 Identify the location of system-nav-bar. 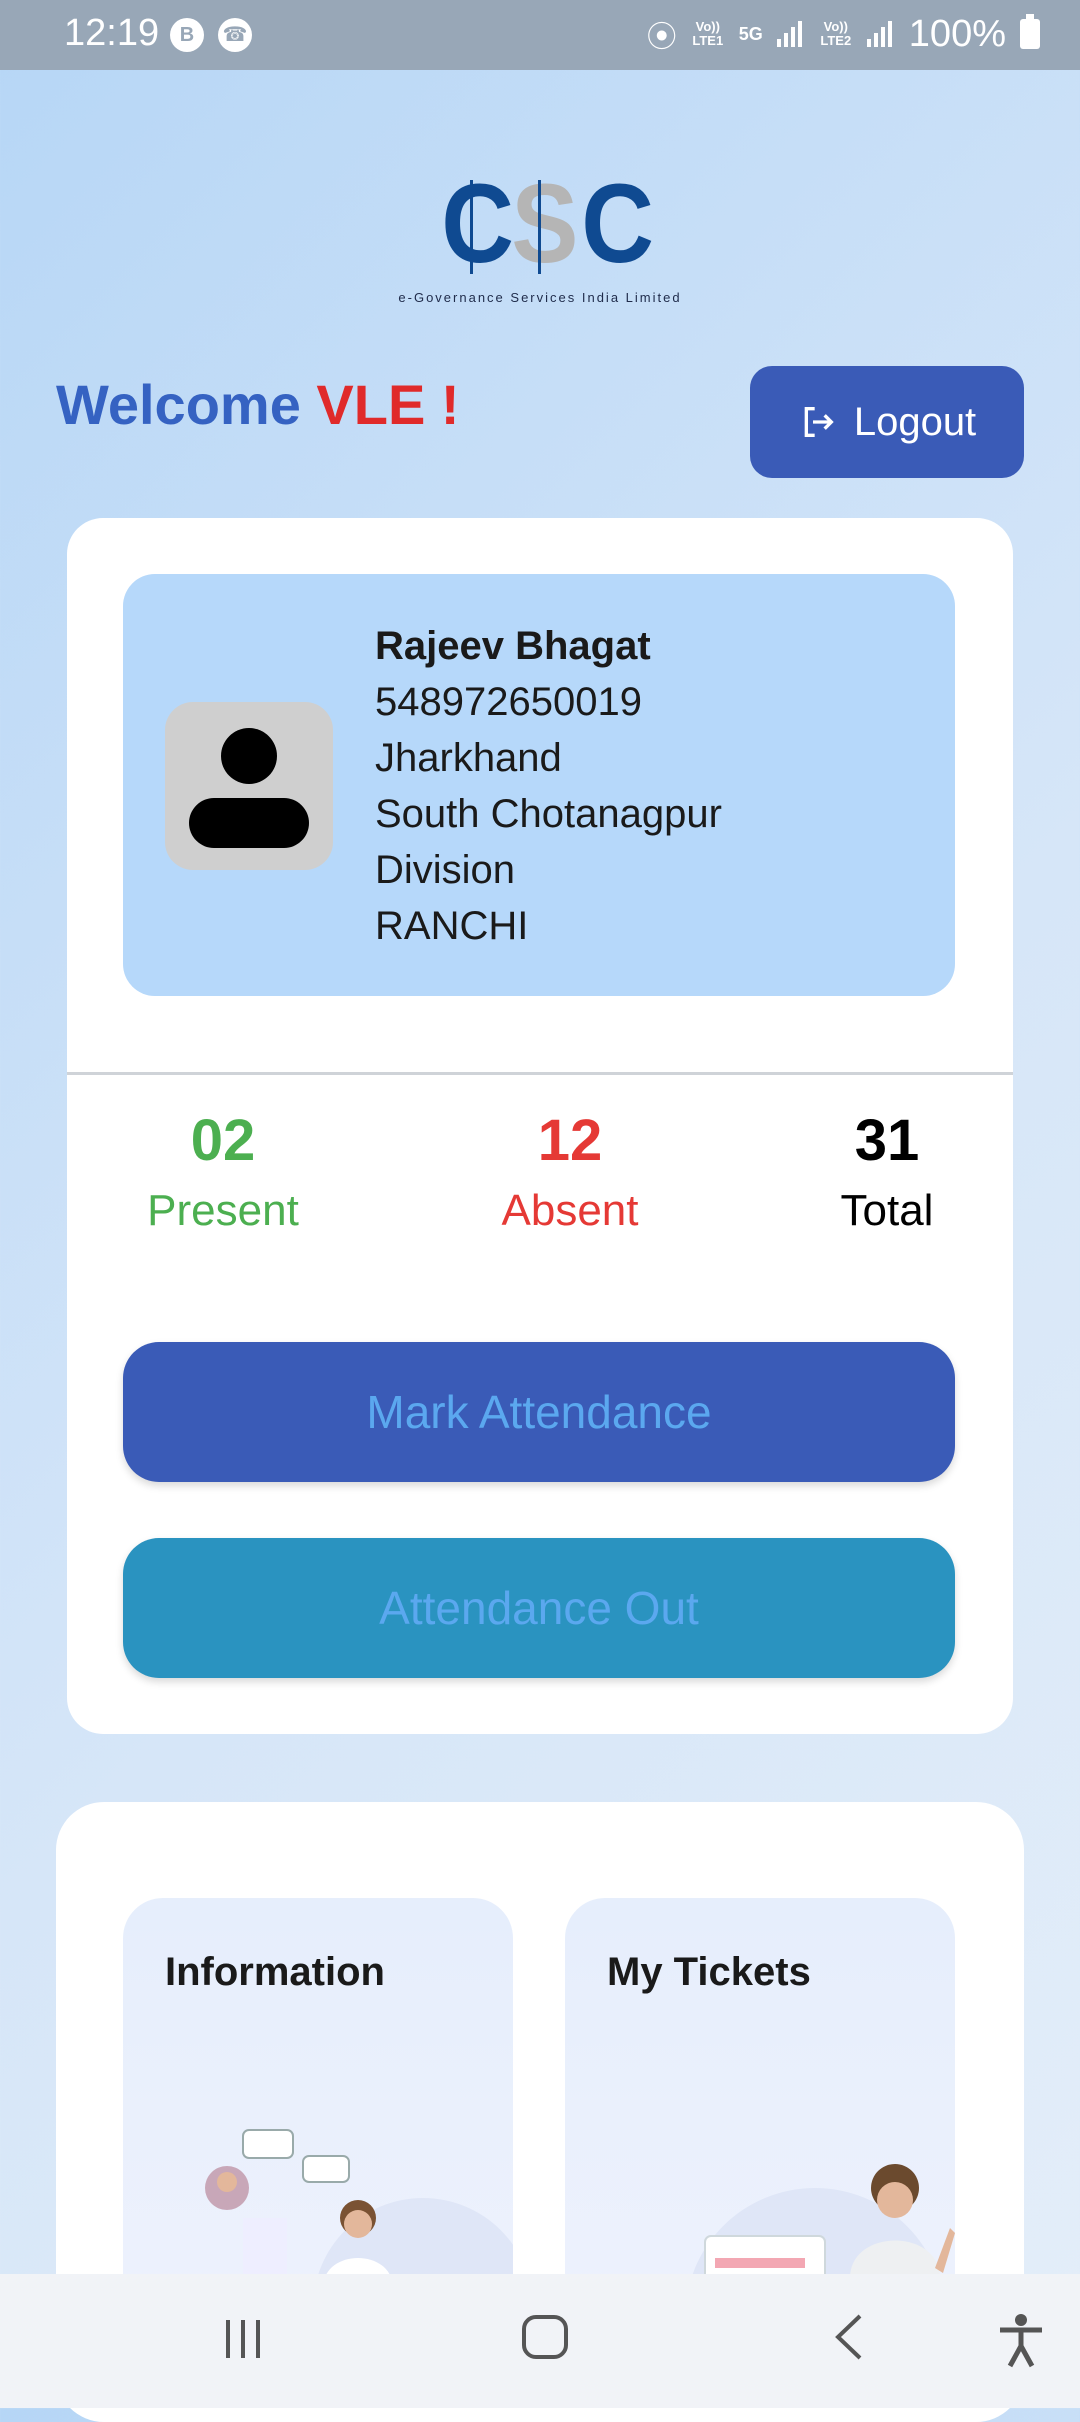
(540, 2341).